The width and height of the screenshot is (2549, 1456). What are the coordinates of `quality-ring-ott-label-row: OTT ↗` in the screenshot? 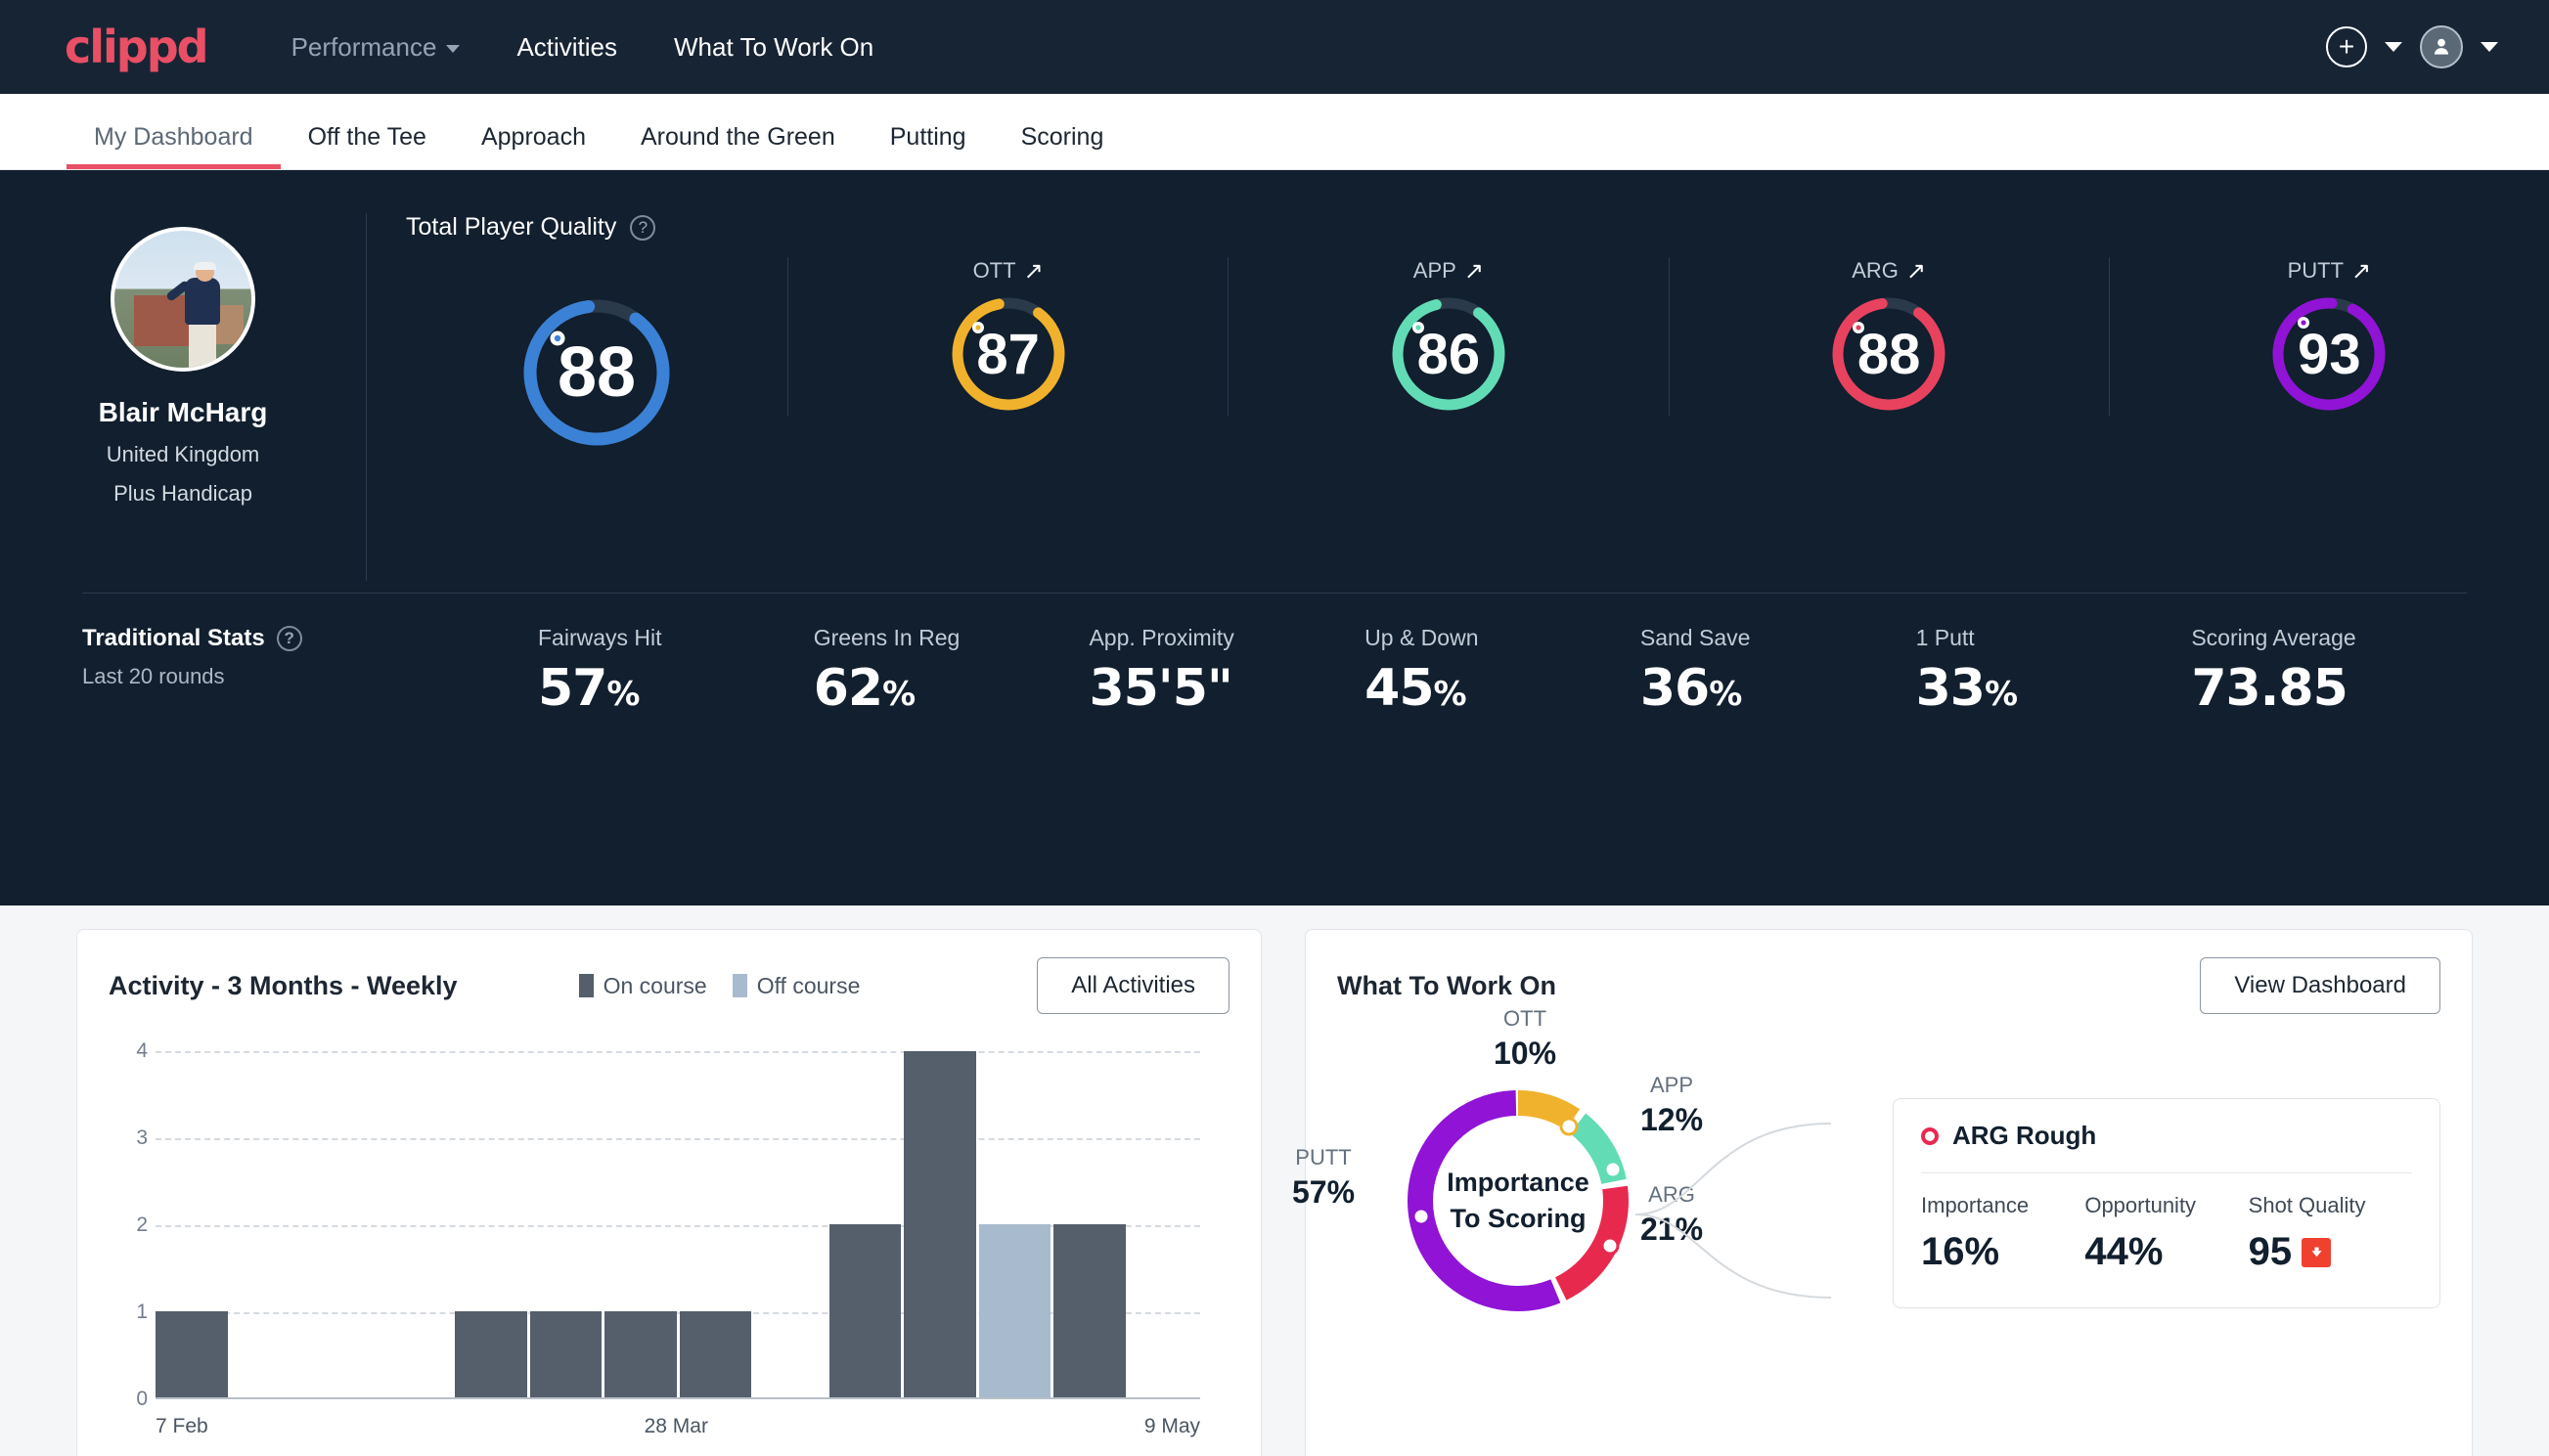 It's located at (1009, 271).